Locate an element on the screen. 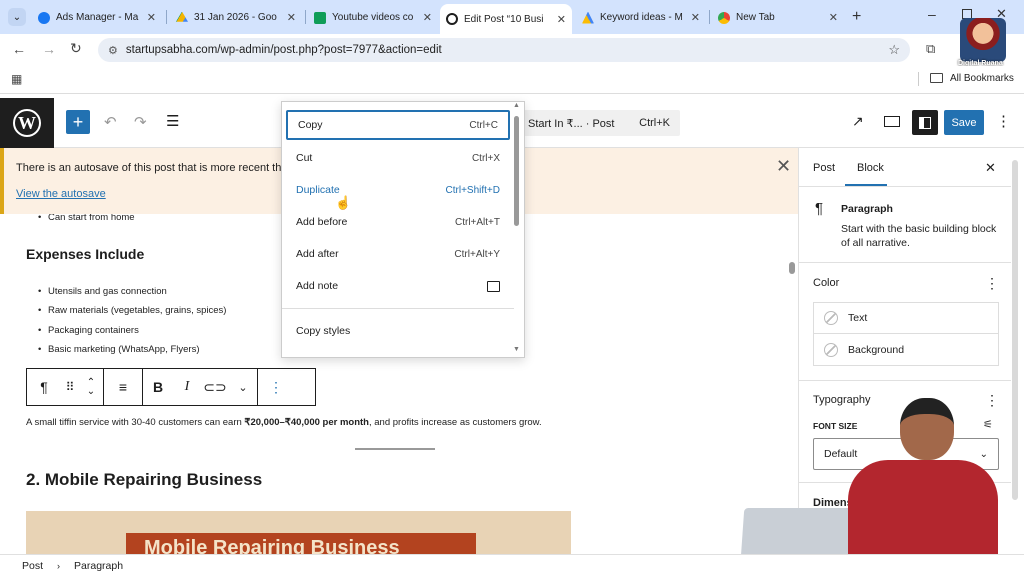  list-item: Basic marketing (WhatsApp, Flyers) is located at coordinates (118, 349).